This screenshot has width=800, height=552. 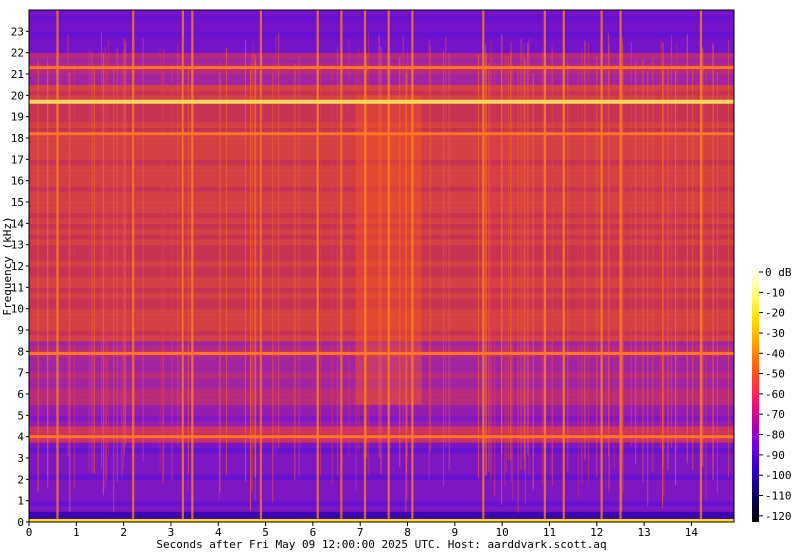 What do you see at coordinates (20, 394) in the screenshot?
I see `y-tick-label: 6` at bounding box center [20, 394].